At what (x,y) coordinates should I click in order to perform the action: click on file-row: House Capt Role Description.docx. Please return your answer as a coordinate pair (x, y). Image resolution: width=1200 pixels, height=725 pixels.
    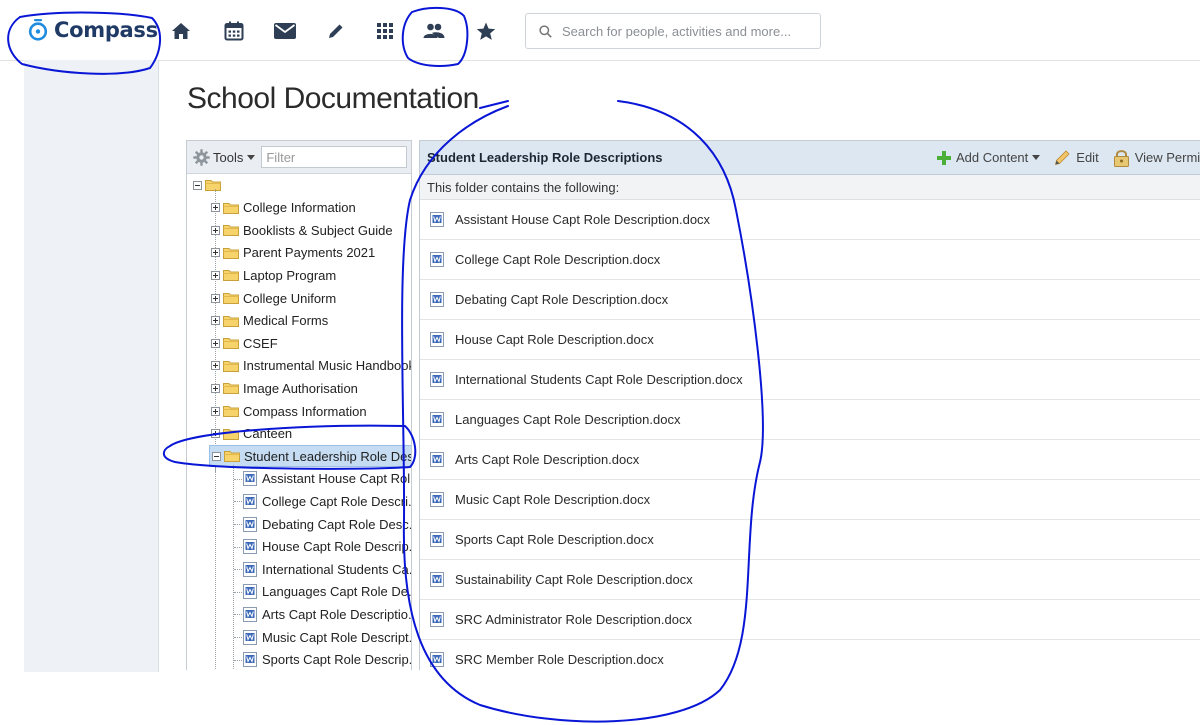
    Looking at the image, I should click on (810, 340).